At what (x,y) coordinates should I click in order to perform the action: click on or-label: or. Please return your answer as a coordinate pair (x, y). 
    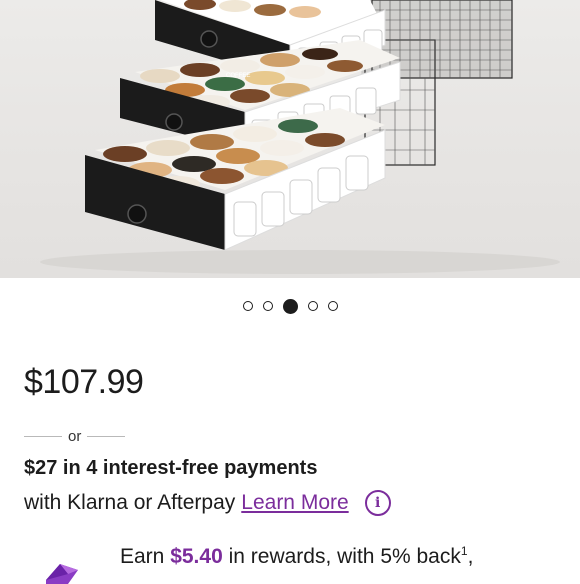
    Looking at the image, I should click on (75, 436).